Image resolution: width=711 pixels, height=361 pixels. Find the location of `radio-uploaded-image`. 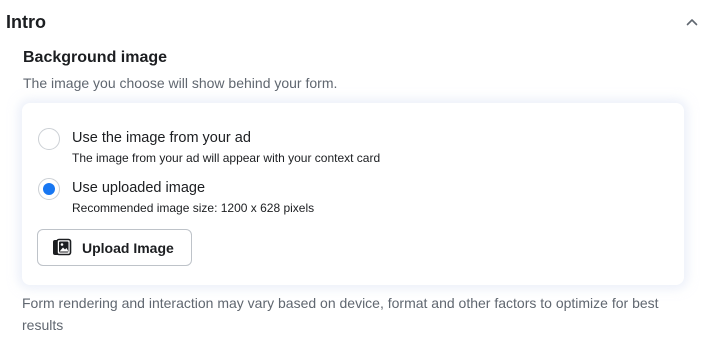

radio-uploaded-image is located at coordinates (49, 189).